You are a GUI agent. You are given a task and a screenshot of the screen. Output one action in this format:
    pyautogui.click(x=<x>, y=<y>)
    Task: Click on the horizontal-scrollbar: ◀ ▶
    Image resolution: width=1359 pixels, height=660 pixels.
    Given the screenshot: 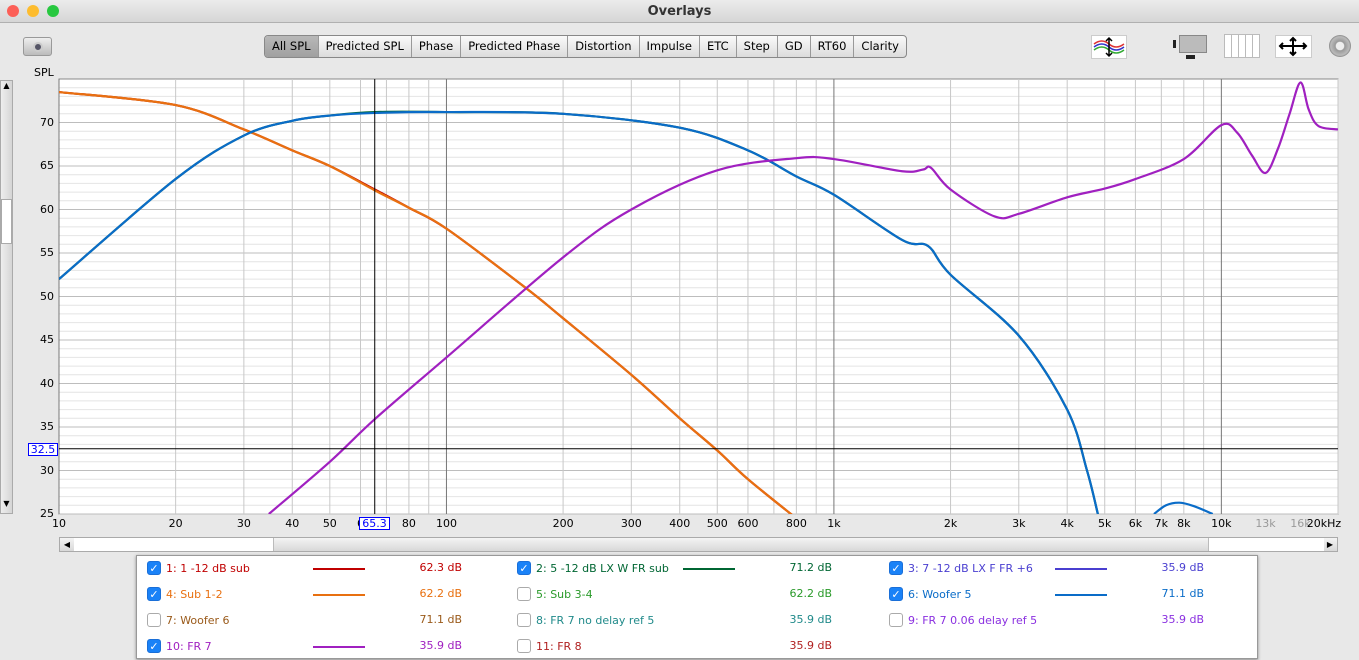 What is the action you would take?
    pyautogui.click(x=698, y=544)
    